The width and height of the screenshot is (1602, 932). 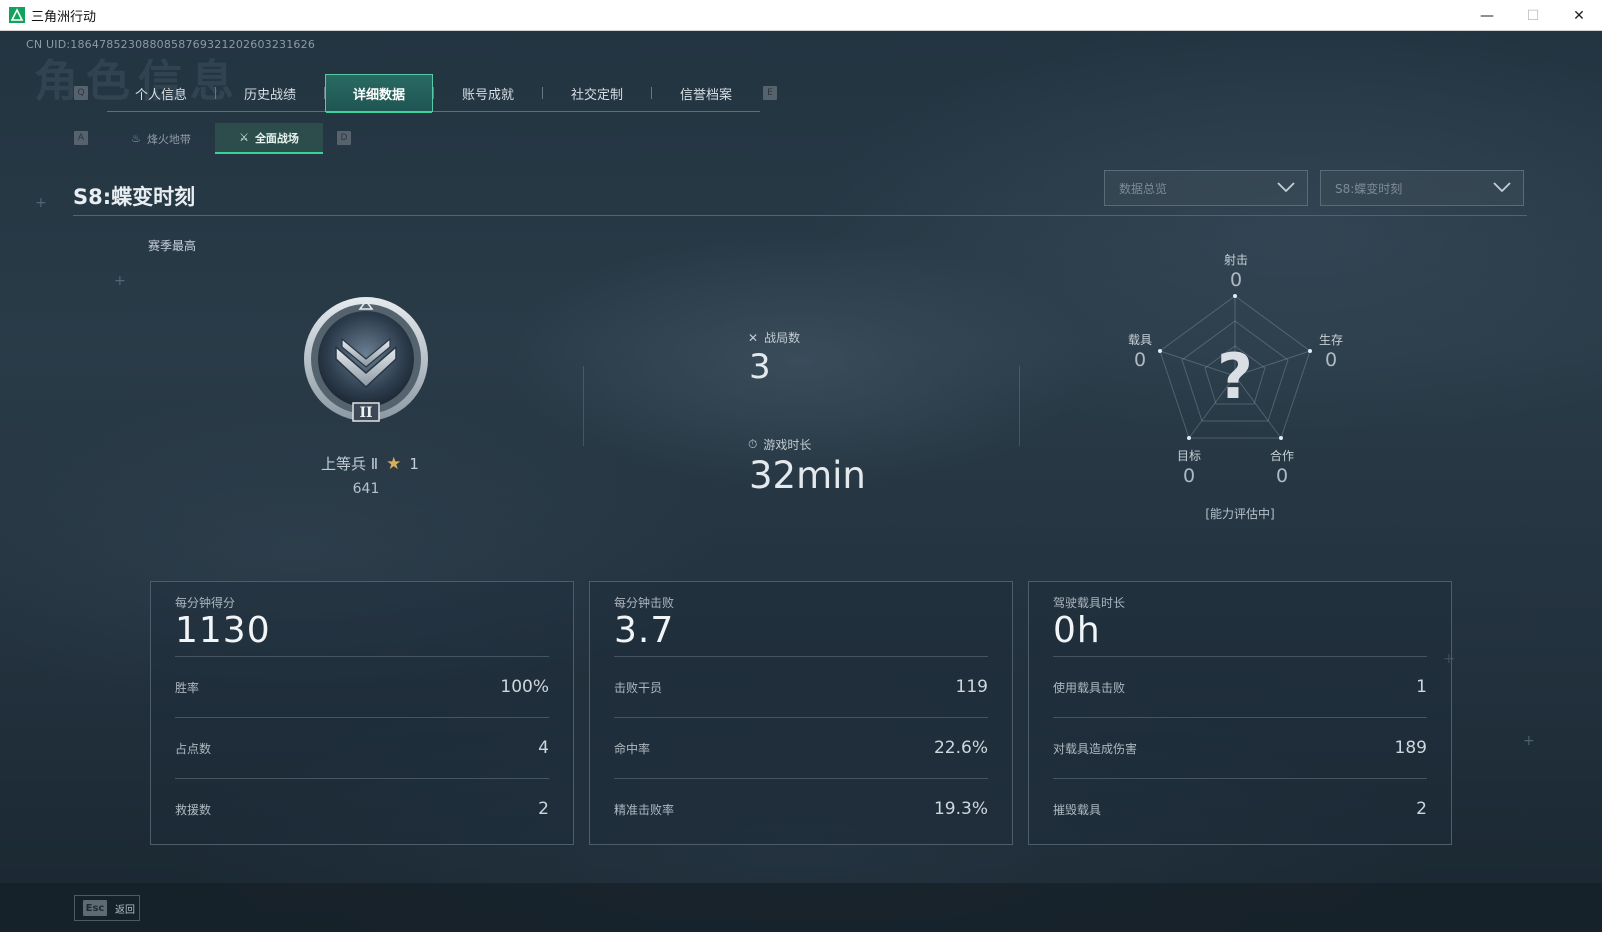 What do you see at coordinates (782, 338) in the screenshot?
I see `matches-label: 战局数` at bounding box center [782, 338].